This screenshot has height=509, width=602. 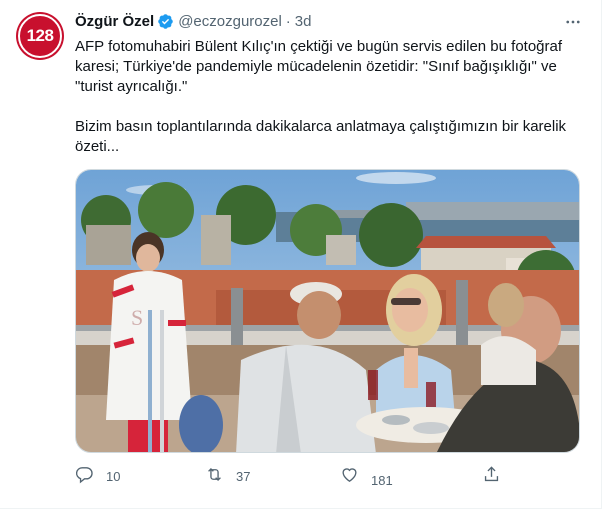 I want to click on share-button, so click(x=491, y=476).